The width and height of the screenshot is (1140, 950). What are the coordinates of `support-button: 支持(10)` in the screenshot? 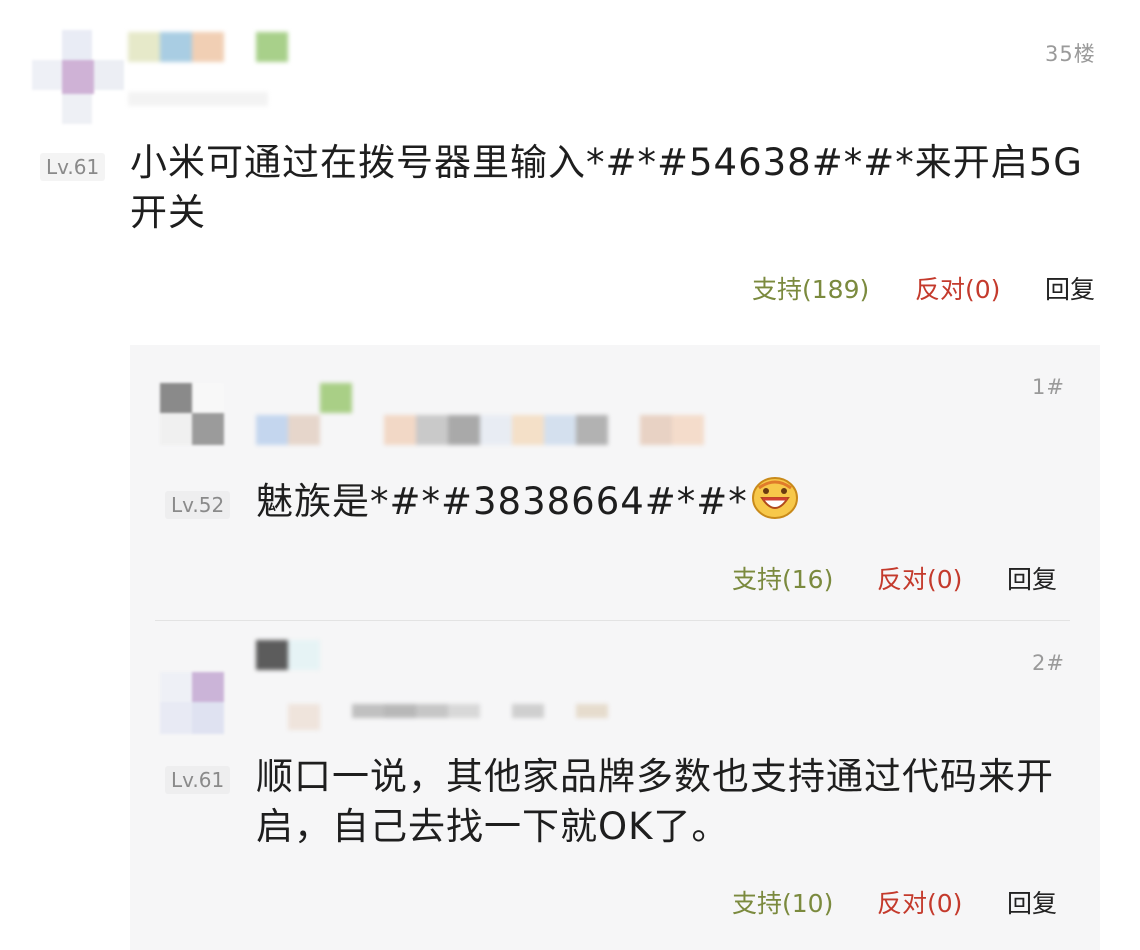 It's located at (782, 902).